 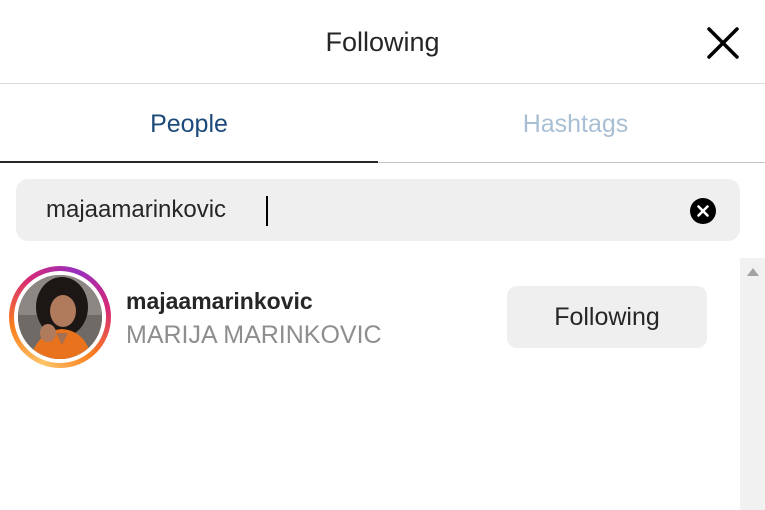 What do you see at coordinates (189, 123) in the screenshot?
I see `tab-people: People` at bounding box center [189, 123].